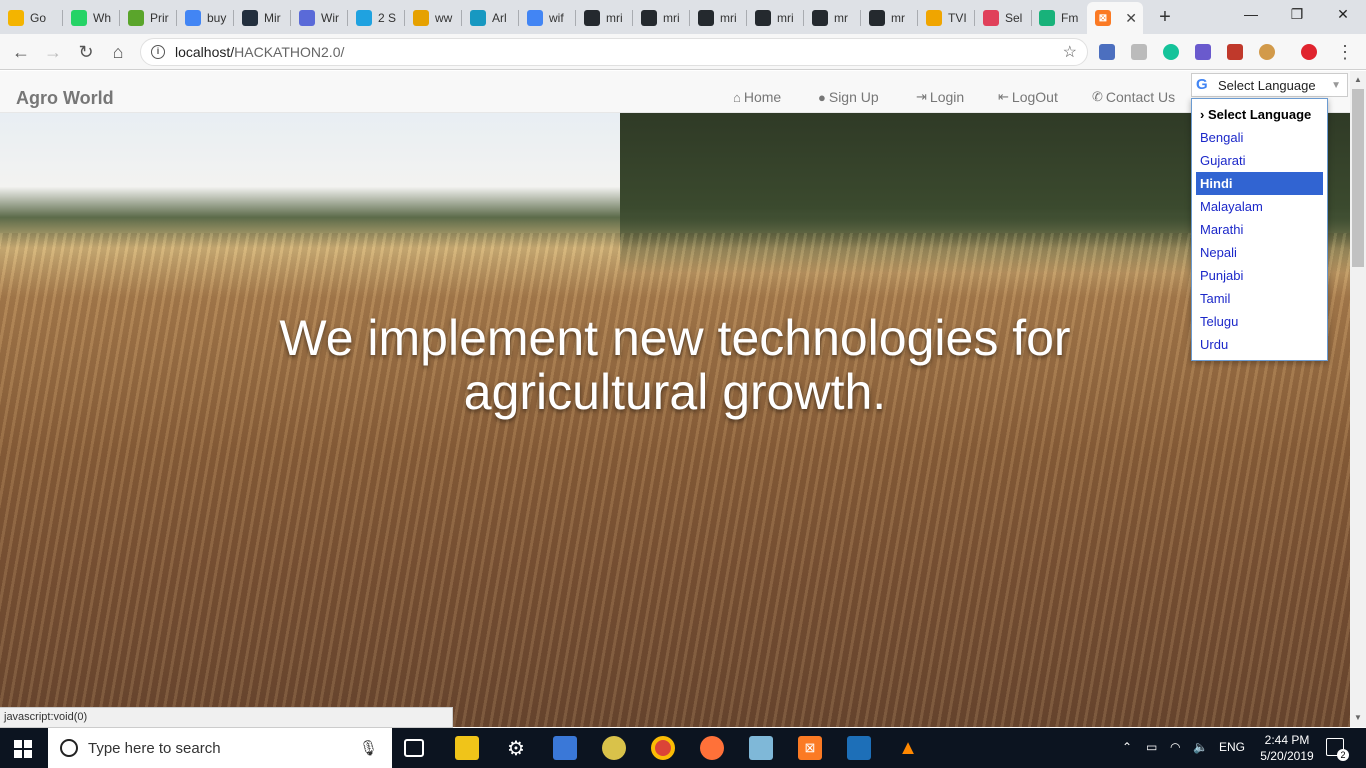 This screenshot has width=1366, height=768. I want to click on grammarly-icon, so click(1171, 52).